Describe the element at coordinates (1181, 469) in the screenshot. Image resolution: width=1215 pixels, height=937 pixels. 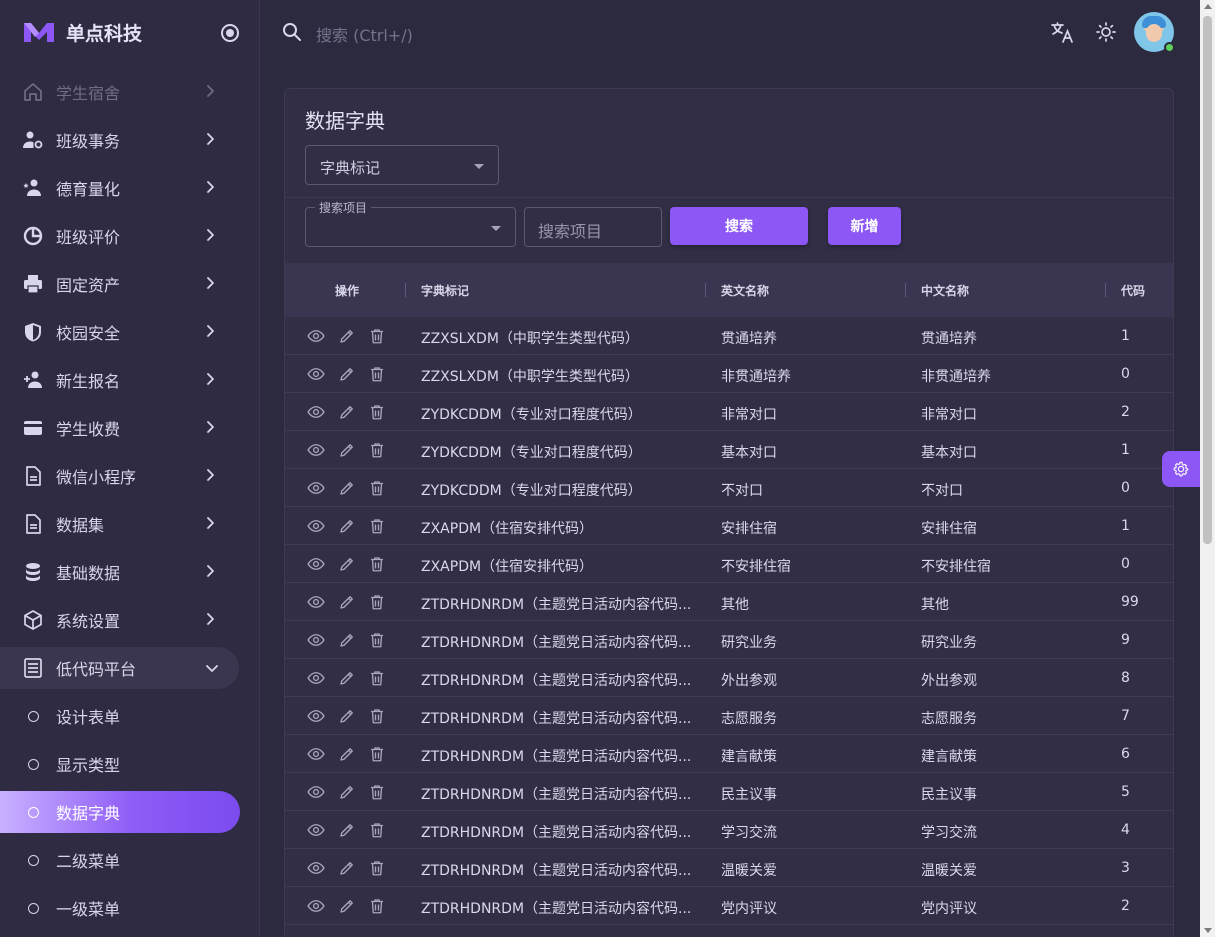
I see `settings-button` at that location.